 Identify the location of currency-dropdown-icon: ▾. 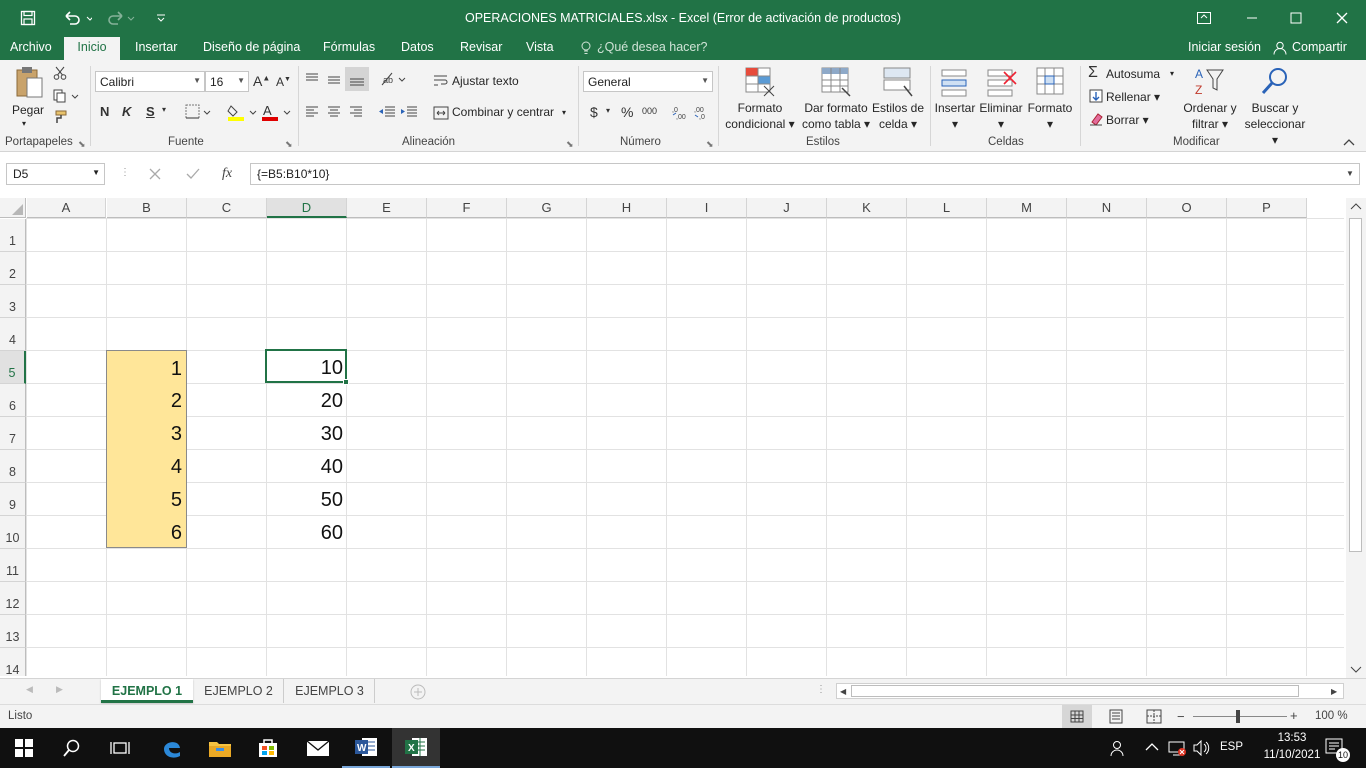
(608, 110).